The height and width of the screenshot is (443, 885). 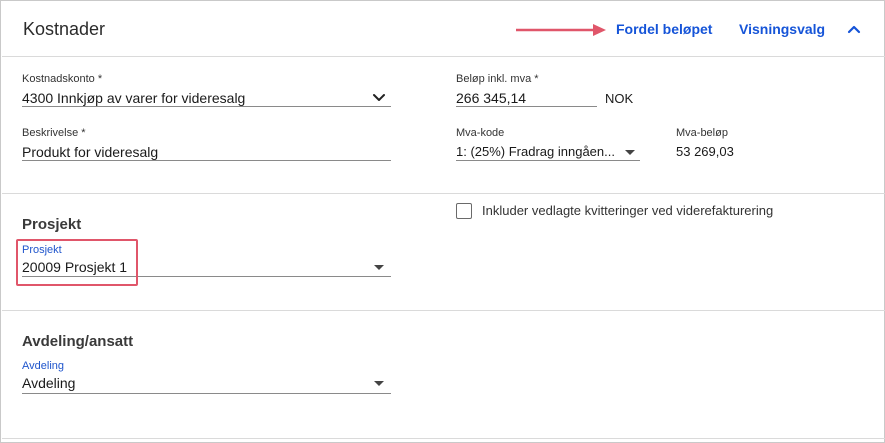 I want to click on fordel-belopet-link: Fordel beløpet, so click(x=664, y=29).